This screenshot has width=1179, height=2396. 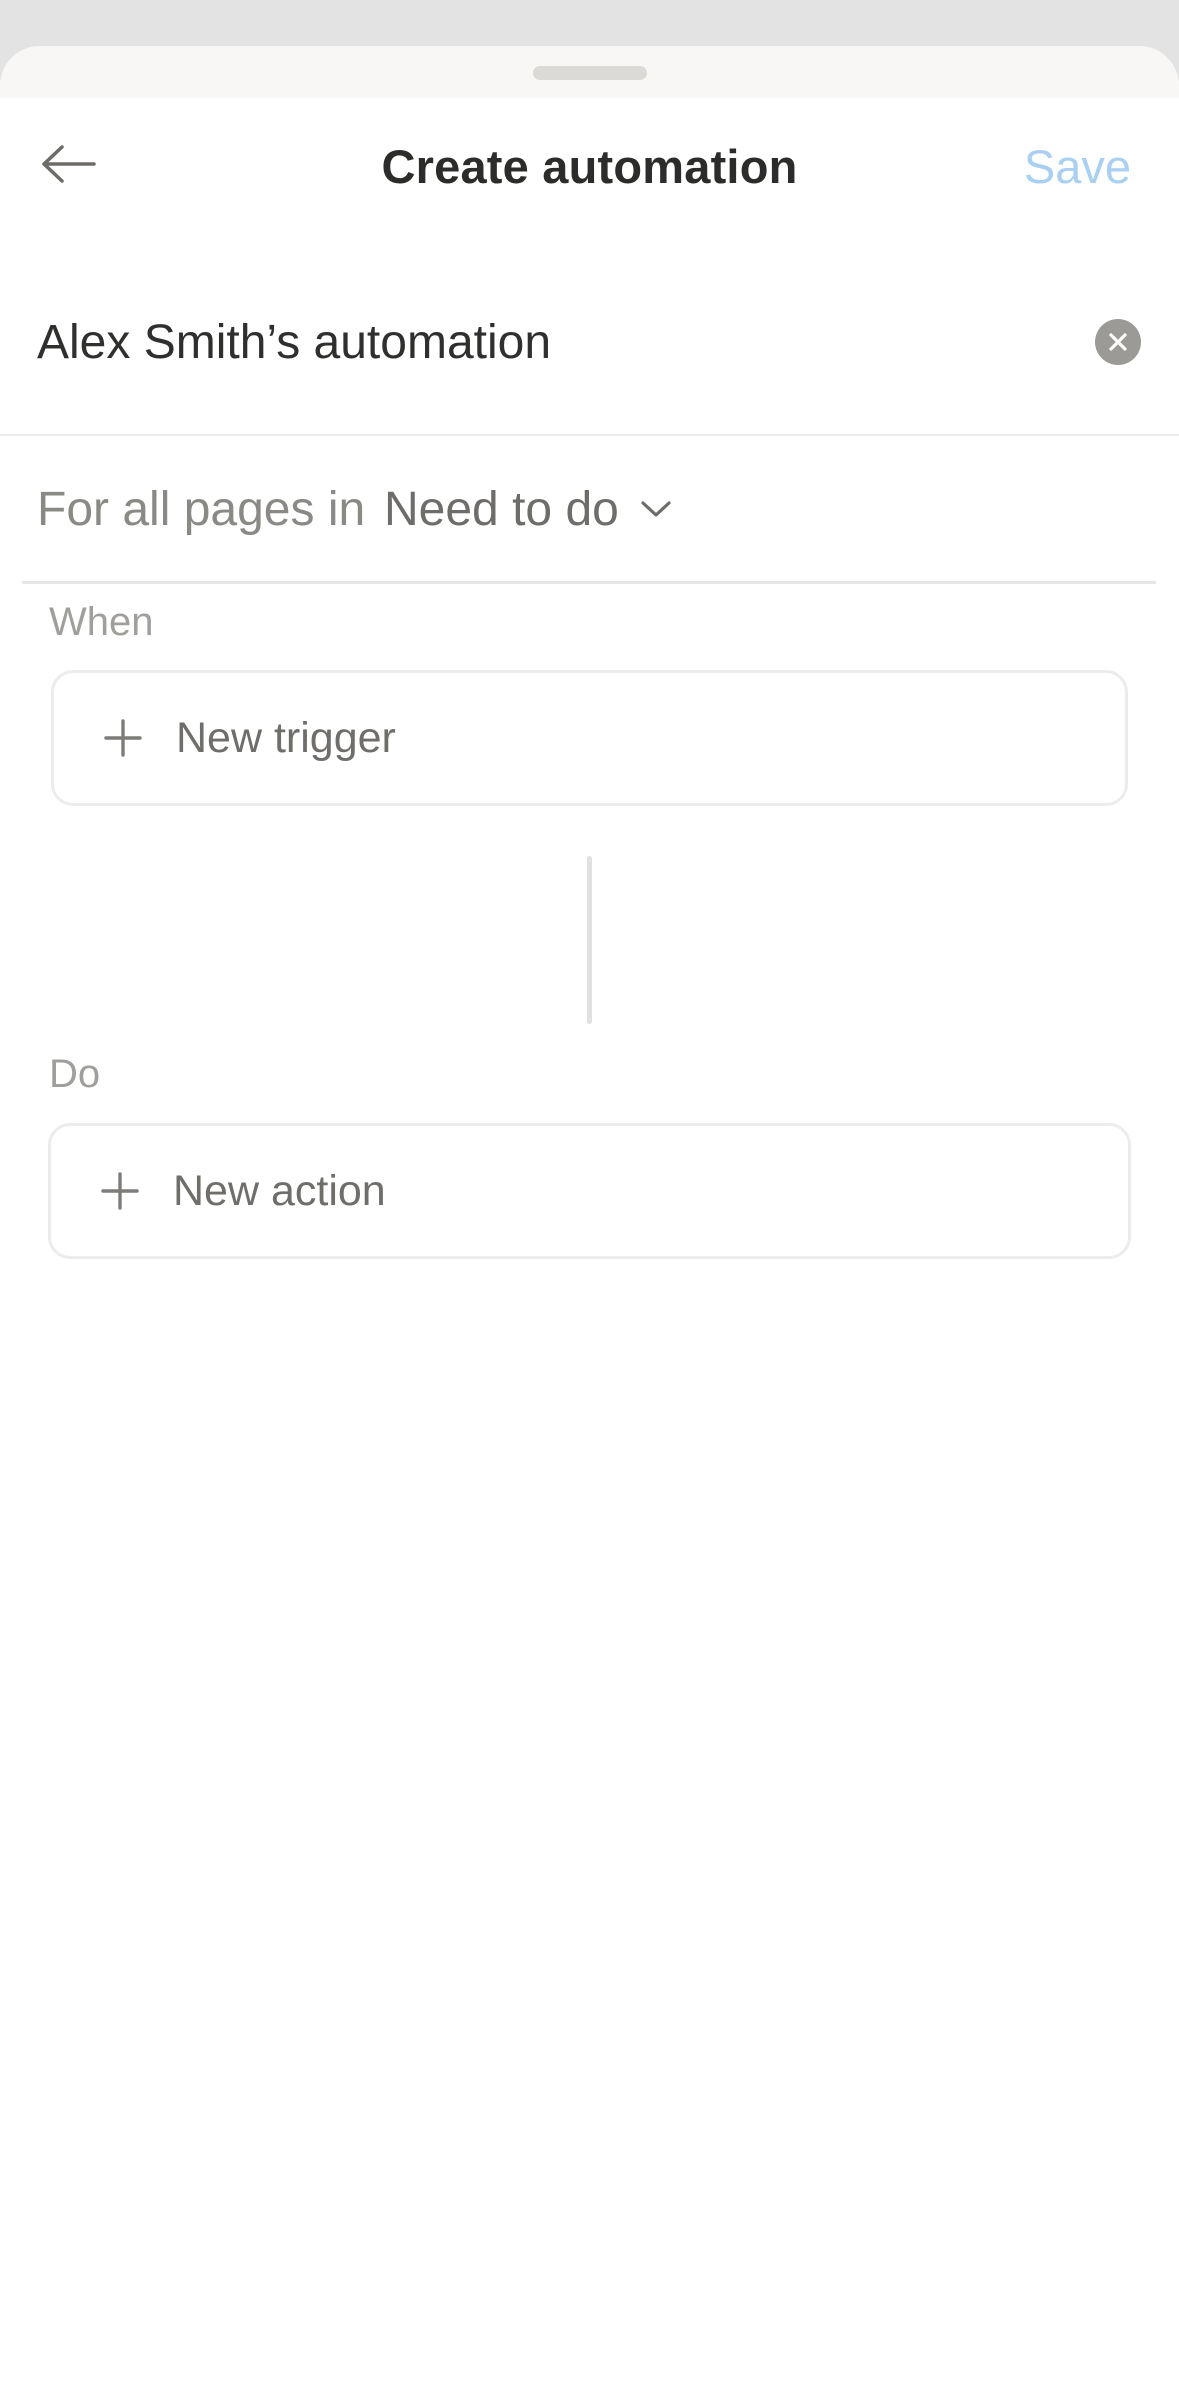 I want to click on clear-circle-x-icon, so click(x=1118, y=342).